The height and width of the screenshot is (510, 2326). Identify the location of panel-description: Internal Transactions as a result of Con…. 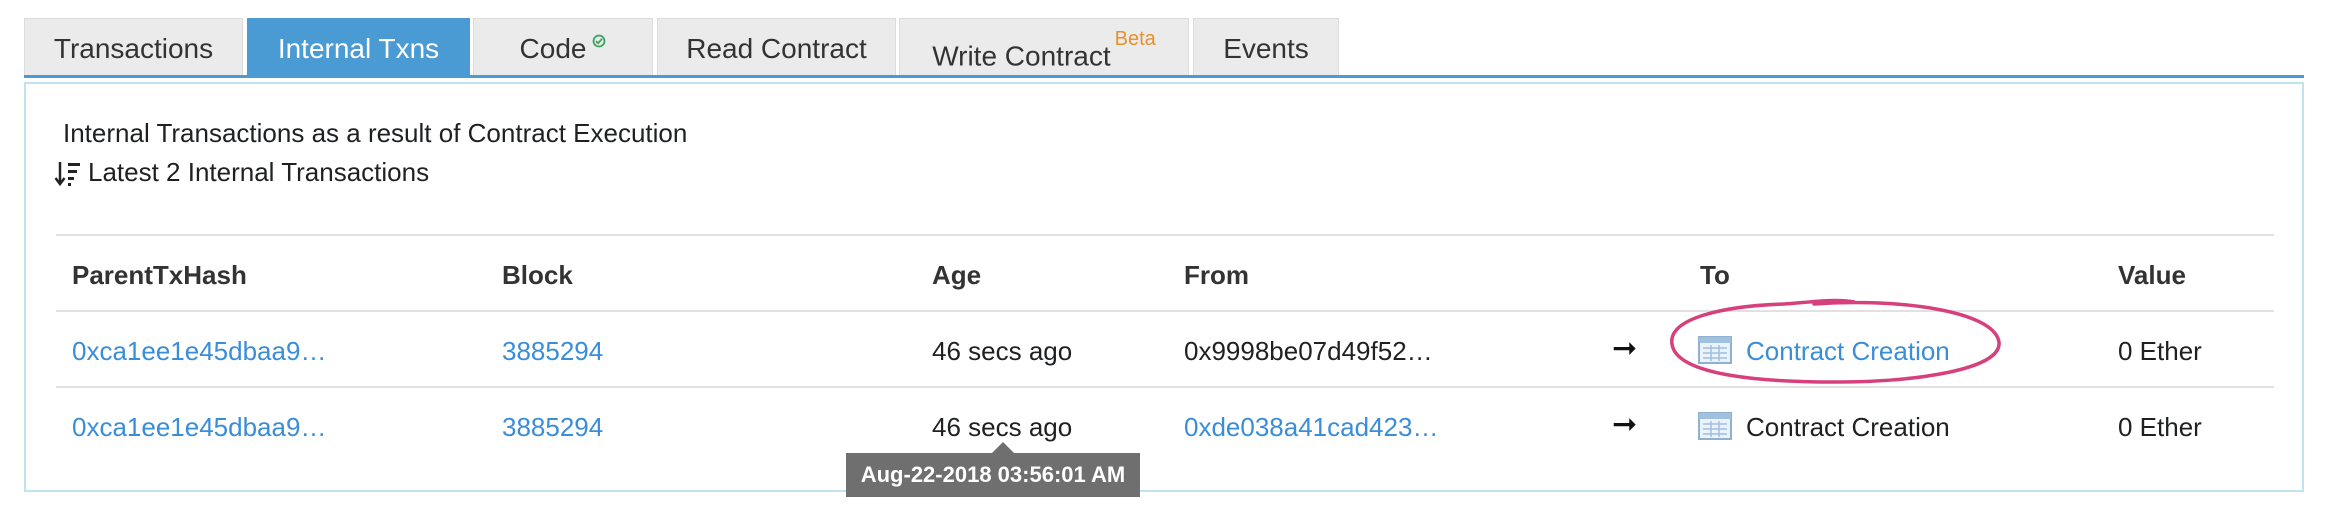
(375, 133).